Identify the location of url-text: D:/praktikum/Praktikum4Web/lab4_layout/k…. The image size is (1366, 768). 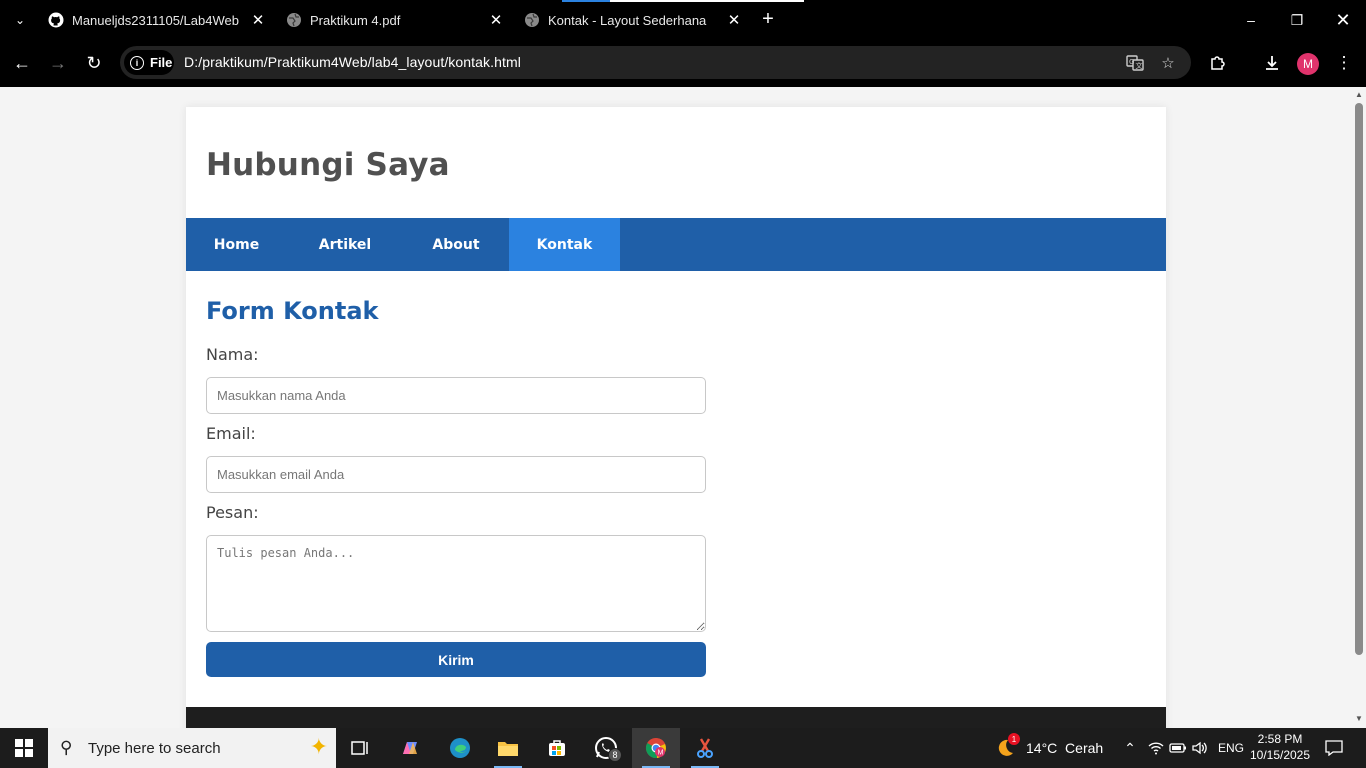
(352, 62).